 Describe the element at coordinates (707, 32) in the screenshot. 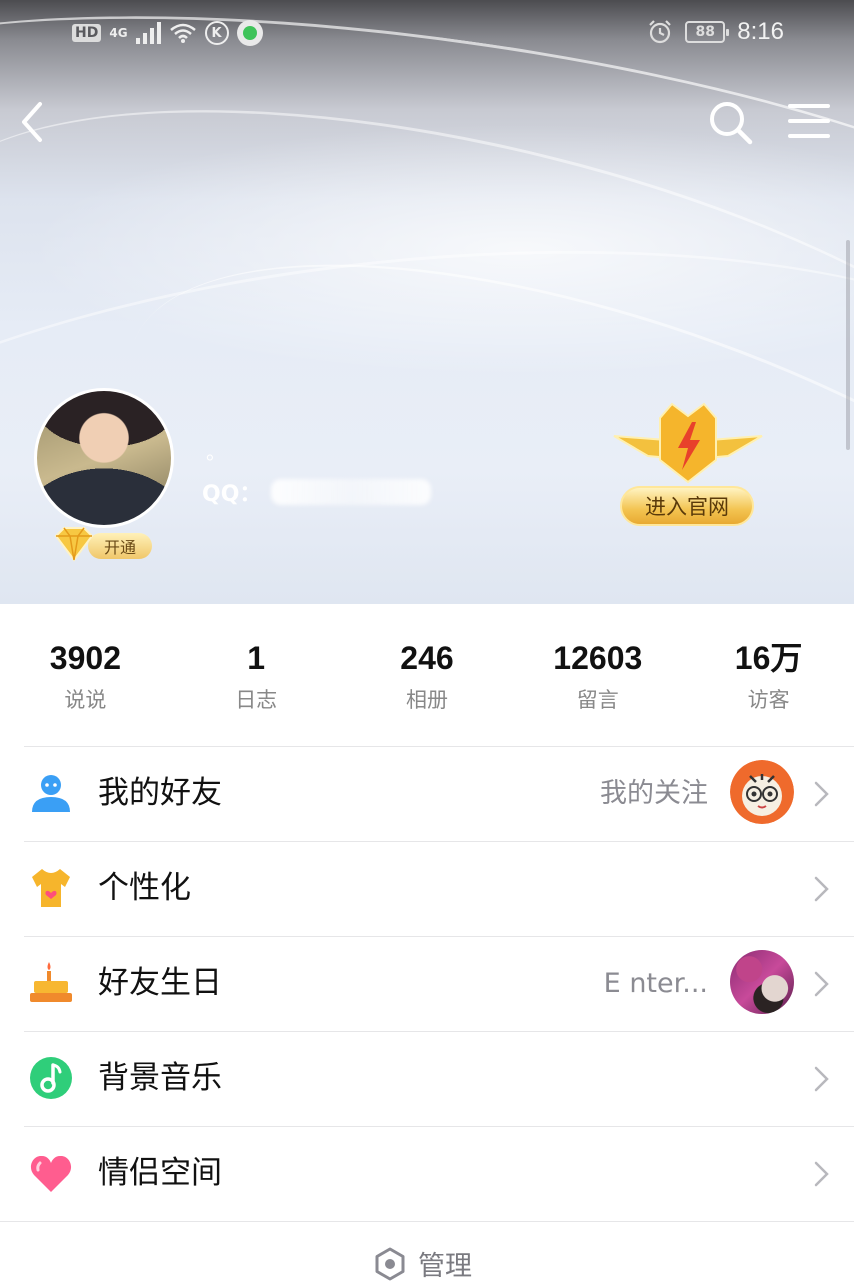

I see `battery-icon: 88` at that location.